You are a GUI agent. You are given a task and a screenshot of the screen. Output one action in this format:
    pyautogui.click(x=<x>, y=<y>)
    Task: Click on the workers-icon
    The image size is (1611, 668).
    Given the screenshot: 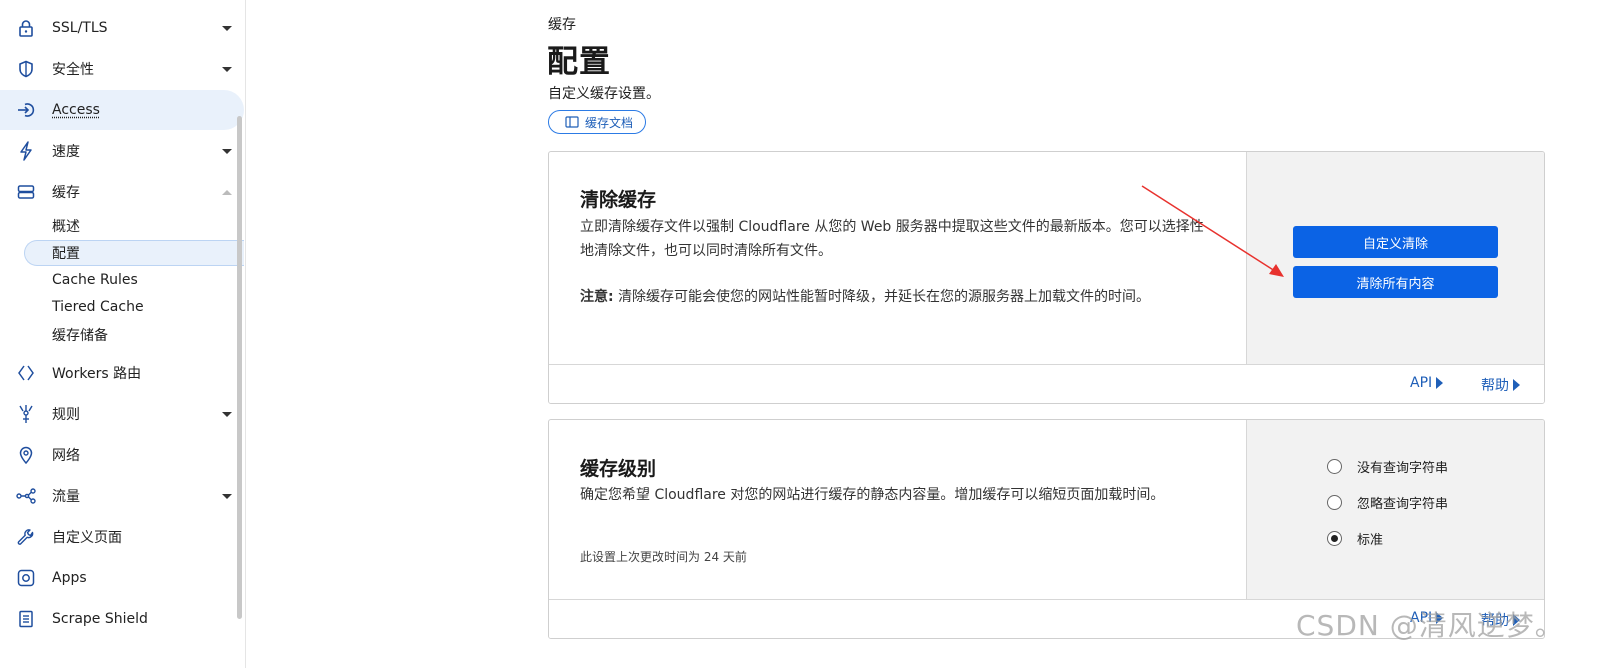 What is the action you would take?
    pyautogui.click(x=26, y=373)
    